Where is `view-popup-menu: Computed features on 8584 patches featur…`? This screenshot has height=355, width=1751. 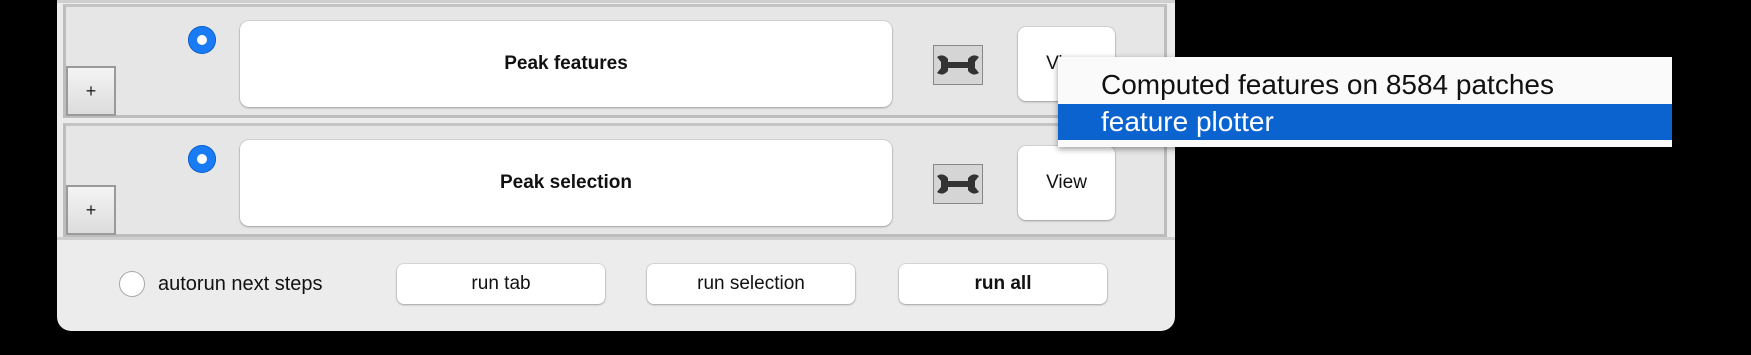
view-popup-menu: Computed features on 8584 patches featur… is located at coordinates (1365, 102).